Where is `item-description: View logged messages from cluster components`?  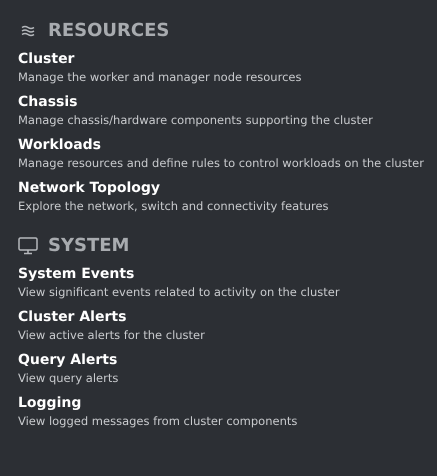 item-description: View logged messages from cluster components is located at coordinates (158, 421).